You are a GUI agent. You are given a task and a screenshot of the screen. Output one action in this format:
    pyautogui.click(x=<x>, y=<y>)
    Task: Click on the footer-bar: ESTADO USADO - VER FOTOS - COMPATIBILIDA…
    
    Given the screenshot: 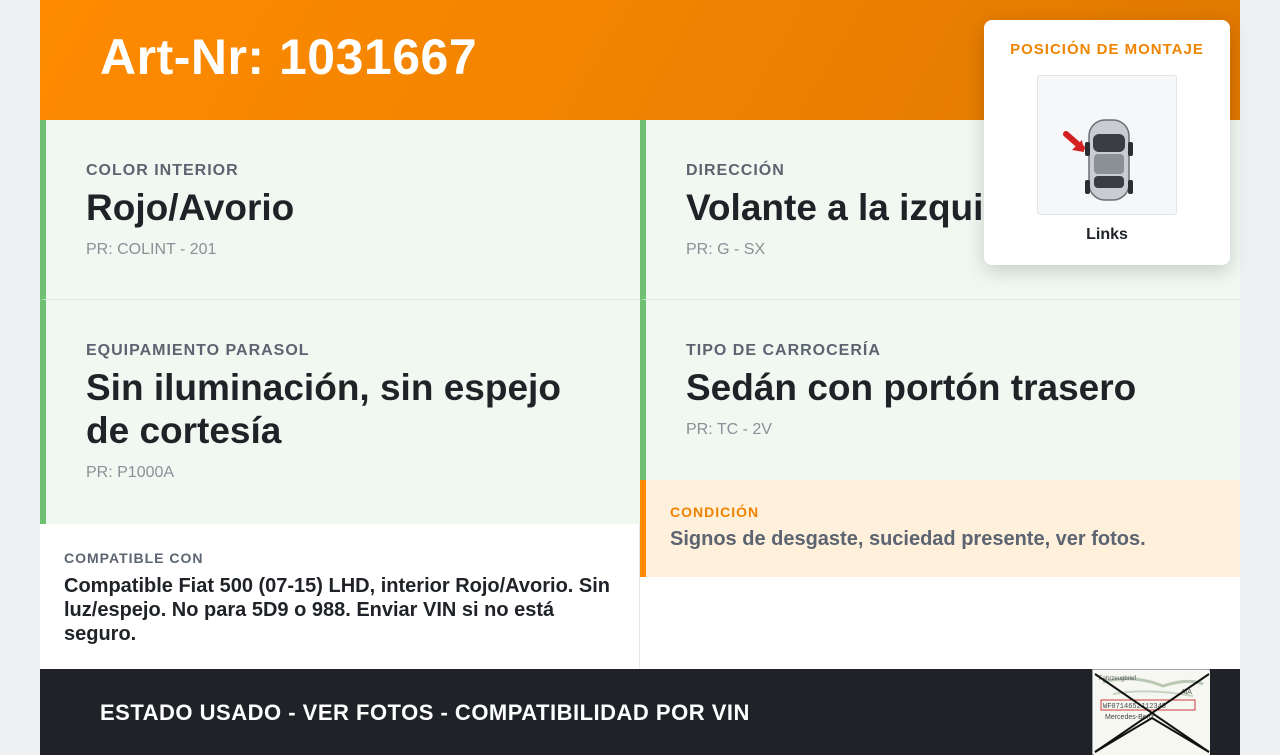 What is the action you would take?
    pyautogui.click(x=640, y=712)
    